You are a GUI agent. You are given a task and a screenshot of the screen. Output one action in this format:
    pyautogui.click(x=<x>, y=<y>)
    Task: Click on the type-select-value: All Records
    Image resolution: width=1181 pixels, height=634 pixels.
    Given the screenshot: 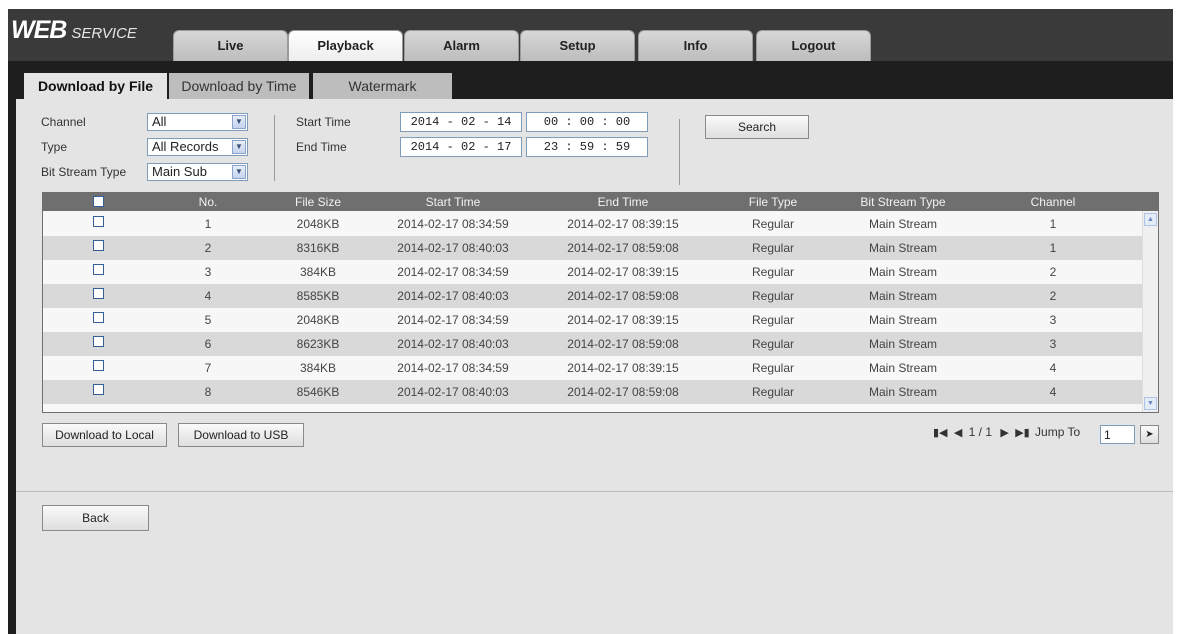 What is the action you would take?
    pyautogui.click(x=185, y=146)
    